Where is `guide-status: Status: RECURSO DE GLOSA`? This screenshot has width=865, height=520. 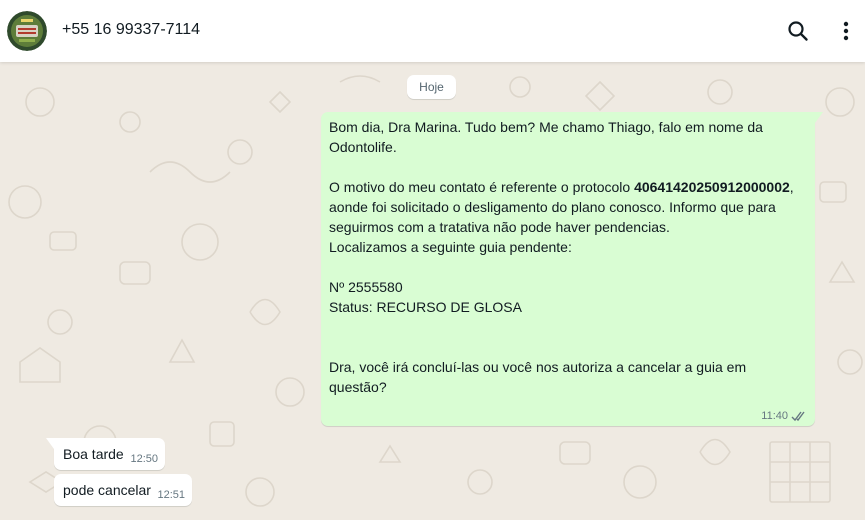 guide-status: Status: RECURSO DE GLOSA is located at coordinates (425, 307).